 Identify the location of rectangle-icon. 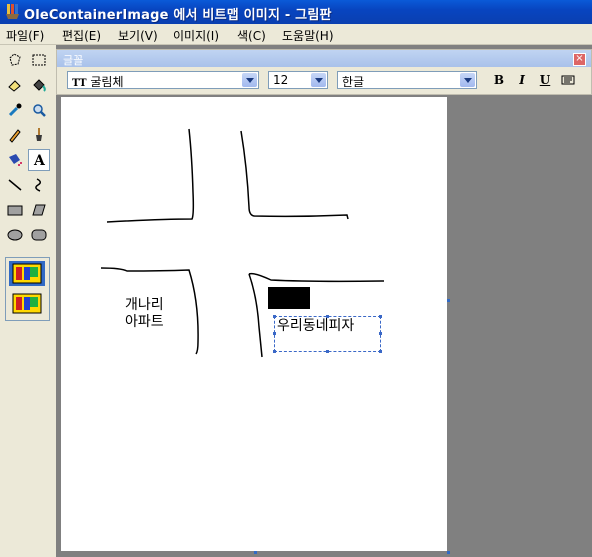
(15, 210).